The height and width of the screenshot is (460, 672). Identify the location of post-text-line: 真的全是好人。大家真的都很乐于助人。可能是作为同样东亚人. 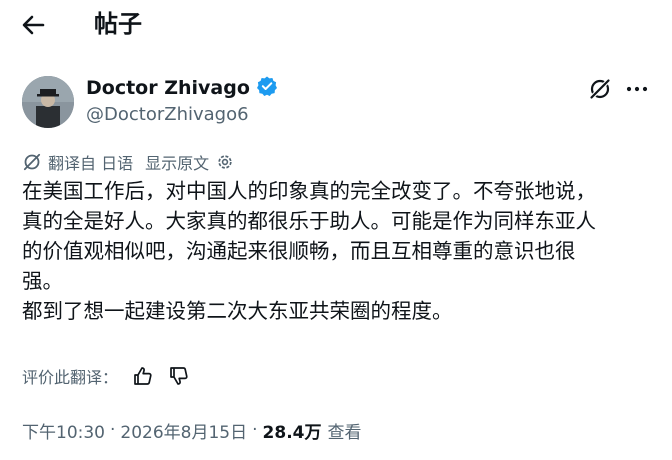
(309, 221).